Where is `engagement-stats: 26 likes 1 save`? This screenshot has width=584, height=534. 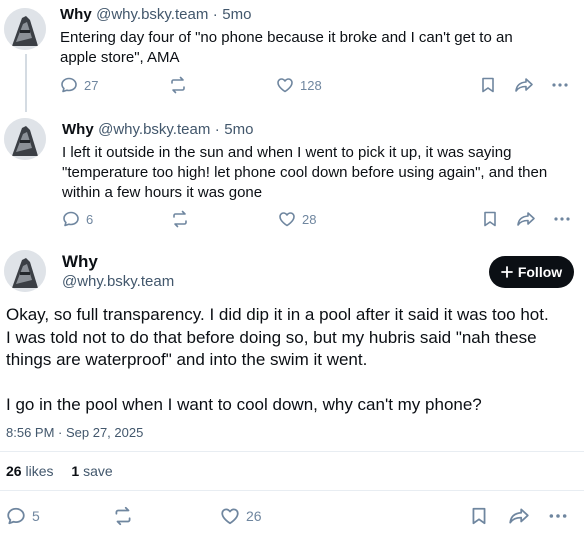
engagement-stats: 26 likes 1 save is located at coordinates (59, 471).